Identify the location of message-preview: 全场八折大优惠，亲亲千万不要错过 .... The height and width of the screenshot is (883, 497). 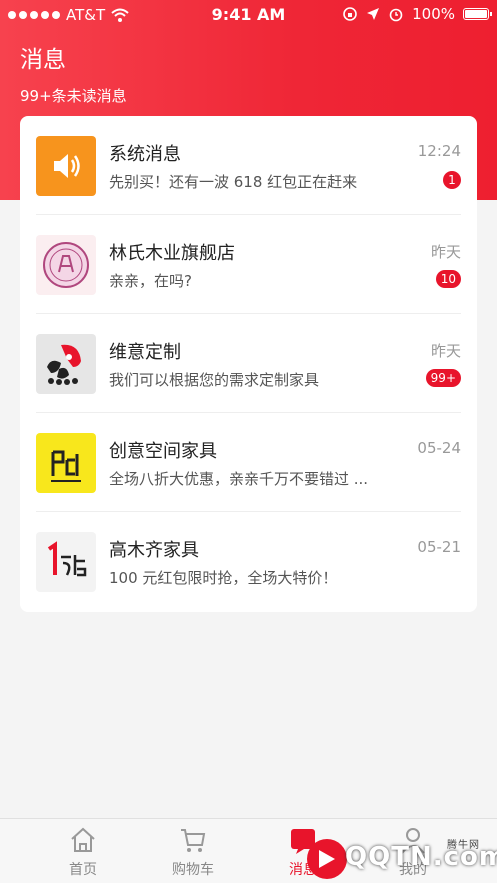
(239, 479).